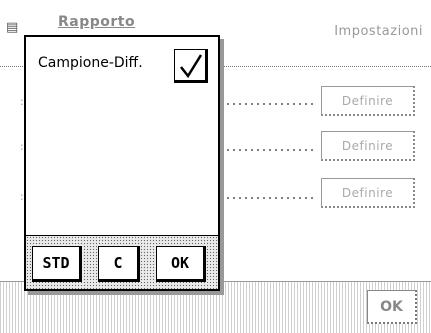 This screenshot has height=333, width=431. What do you see at coordinates (368, 193) in the screenshot?
I see `define-button-3: Definire` at bounding box center [368, 193].